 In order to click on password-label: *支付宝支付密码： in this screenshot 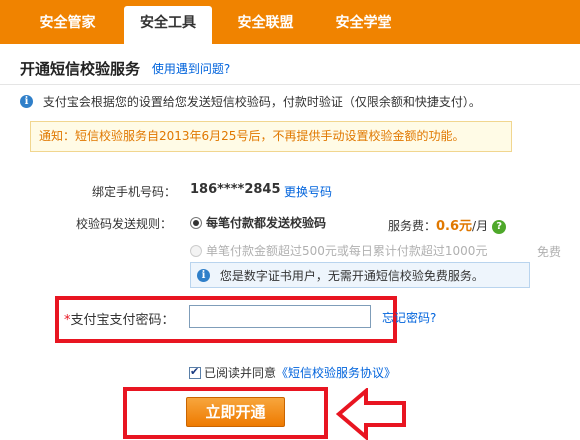, I will do `click(119, 318)`.